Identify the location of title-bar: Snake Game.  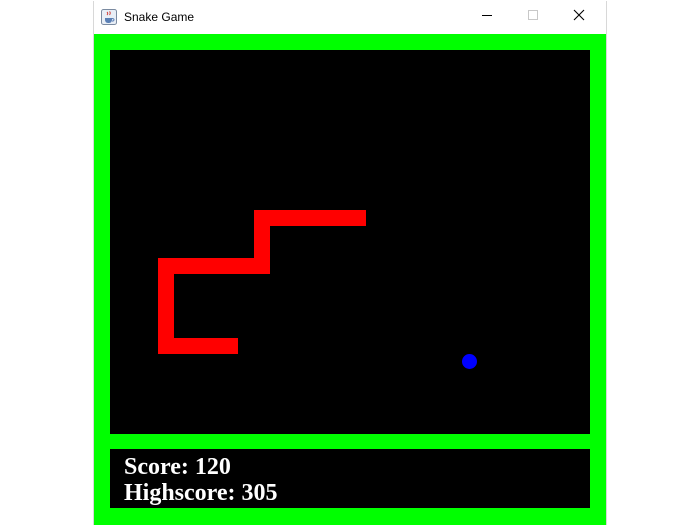
(350, 17).